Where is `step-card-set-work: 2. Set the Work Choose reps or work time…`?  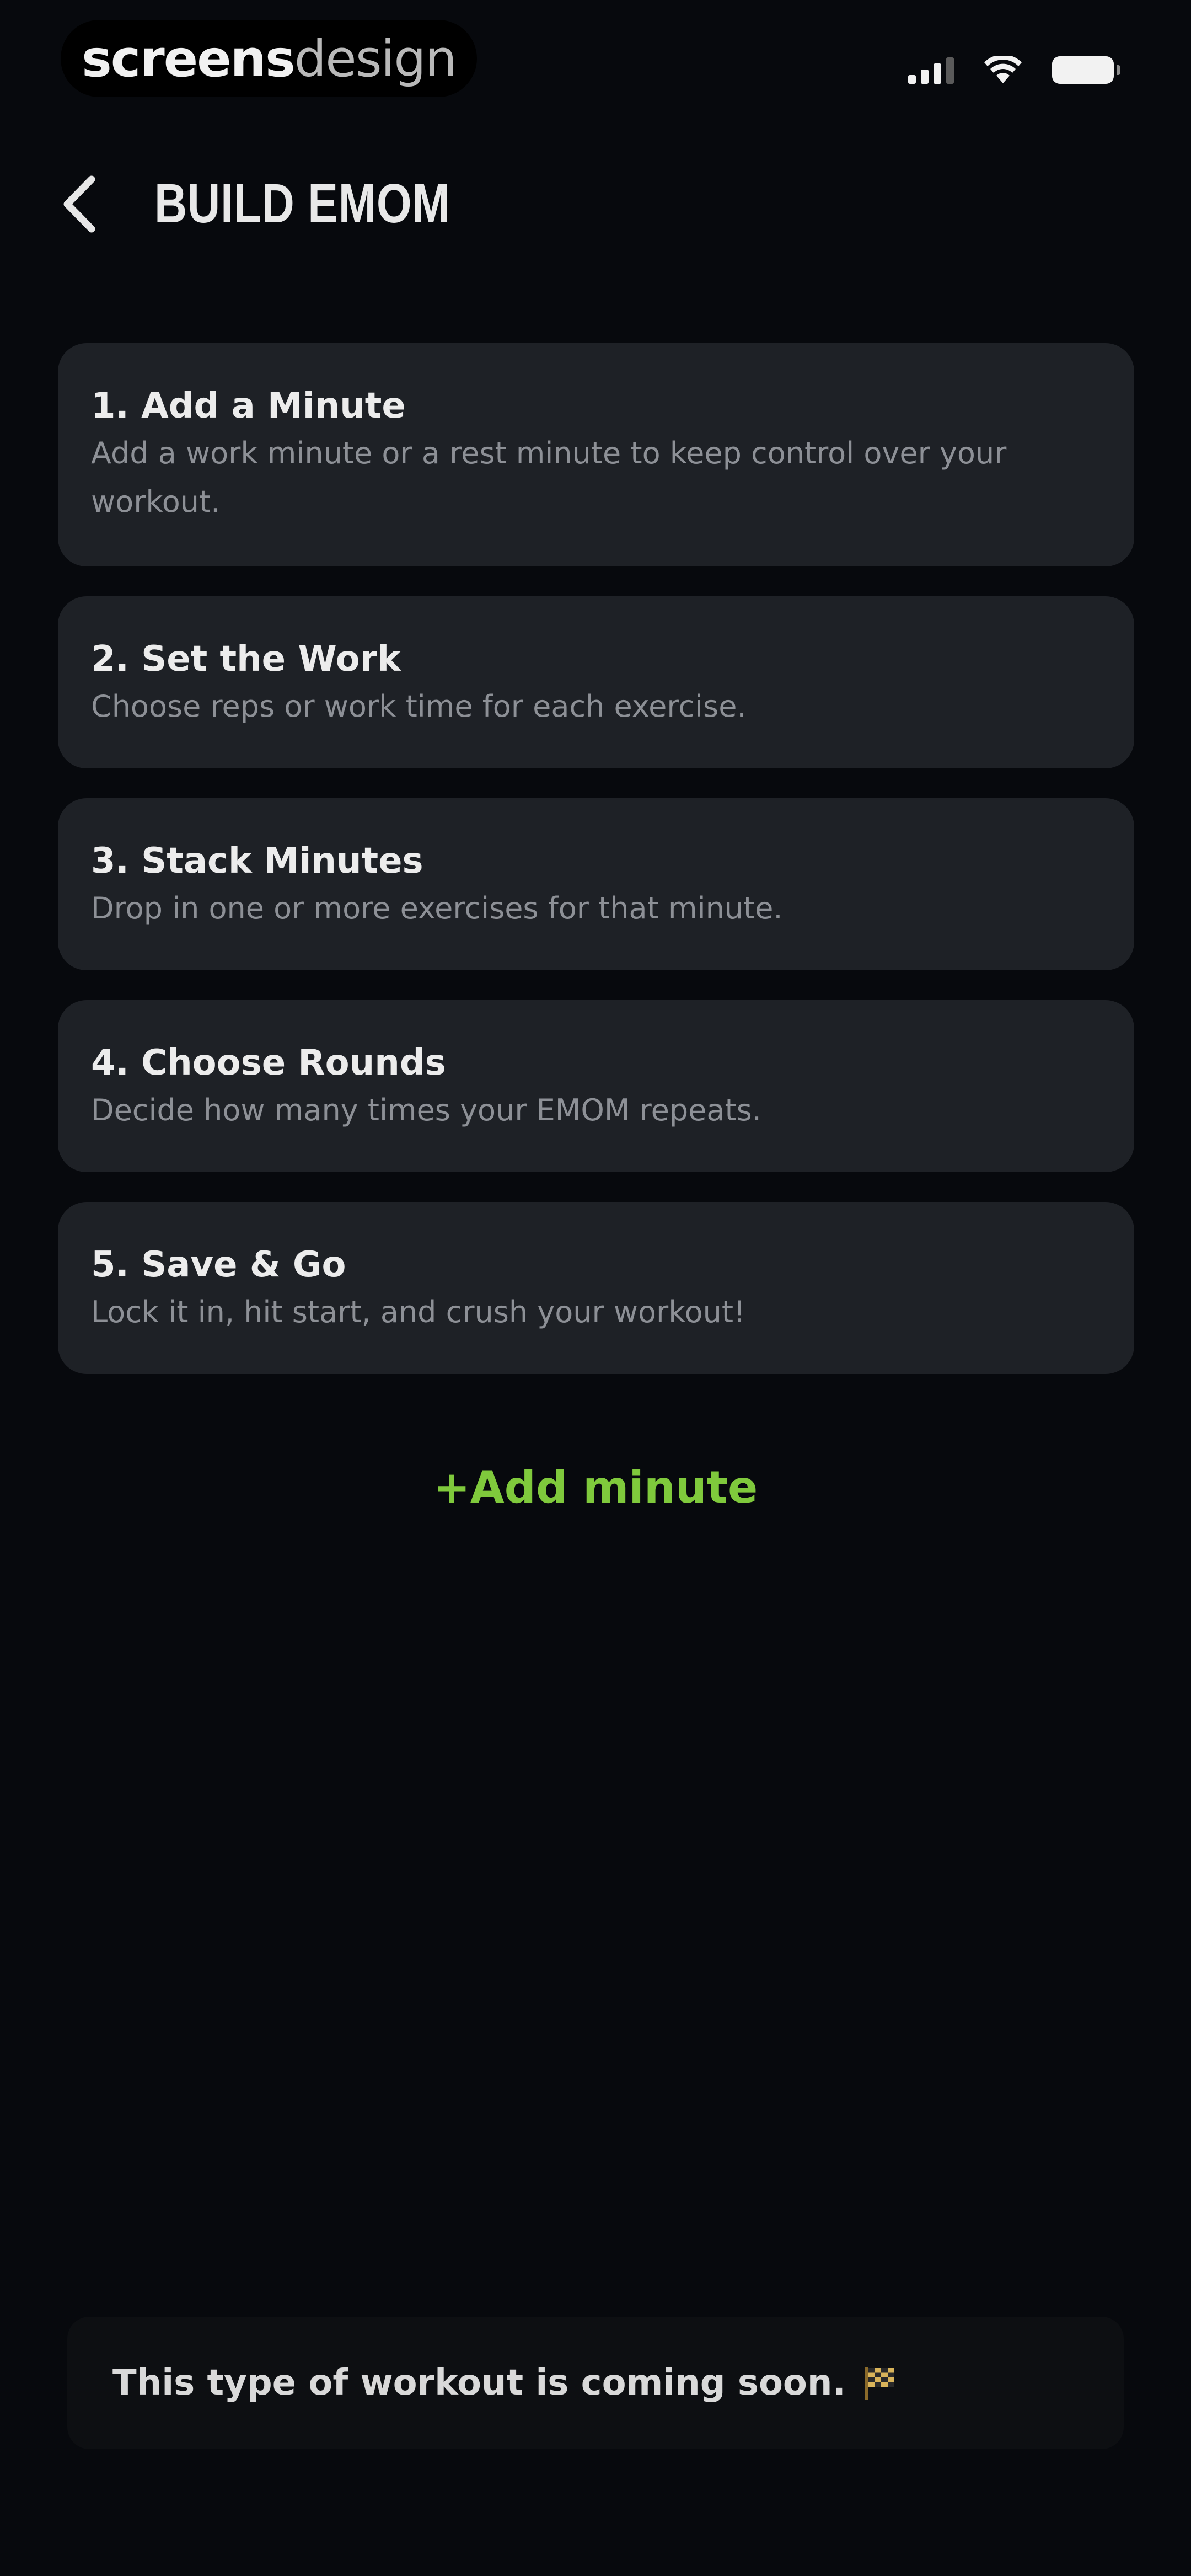 step-card-set-work: 2. Set the Work Choose reps or work time… is located at coordinates (596, 682).